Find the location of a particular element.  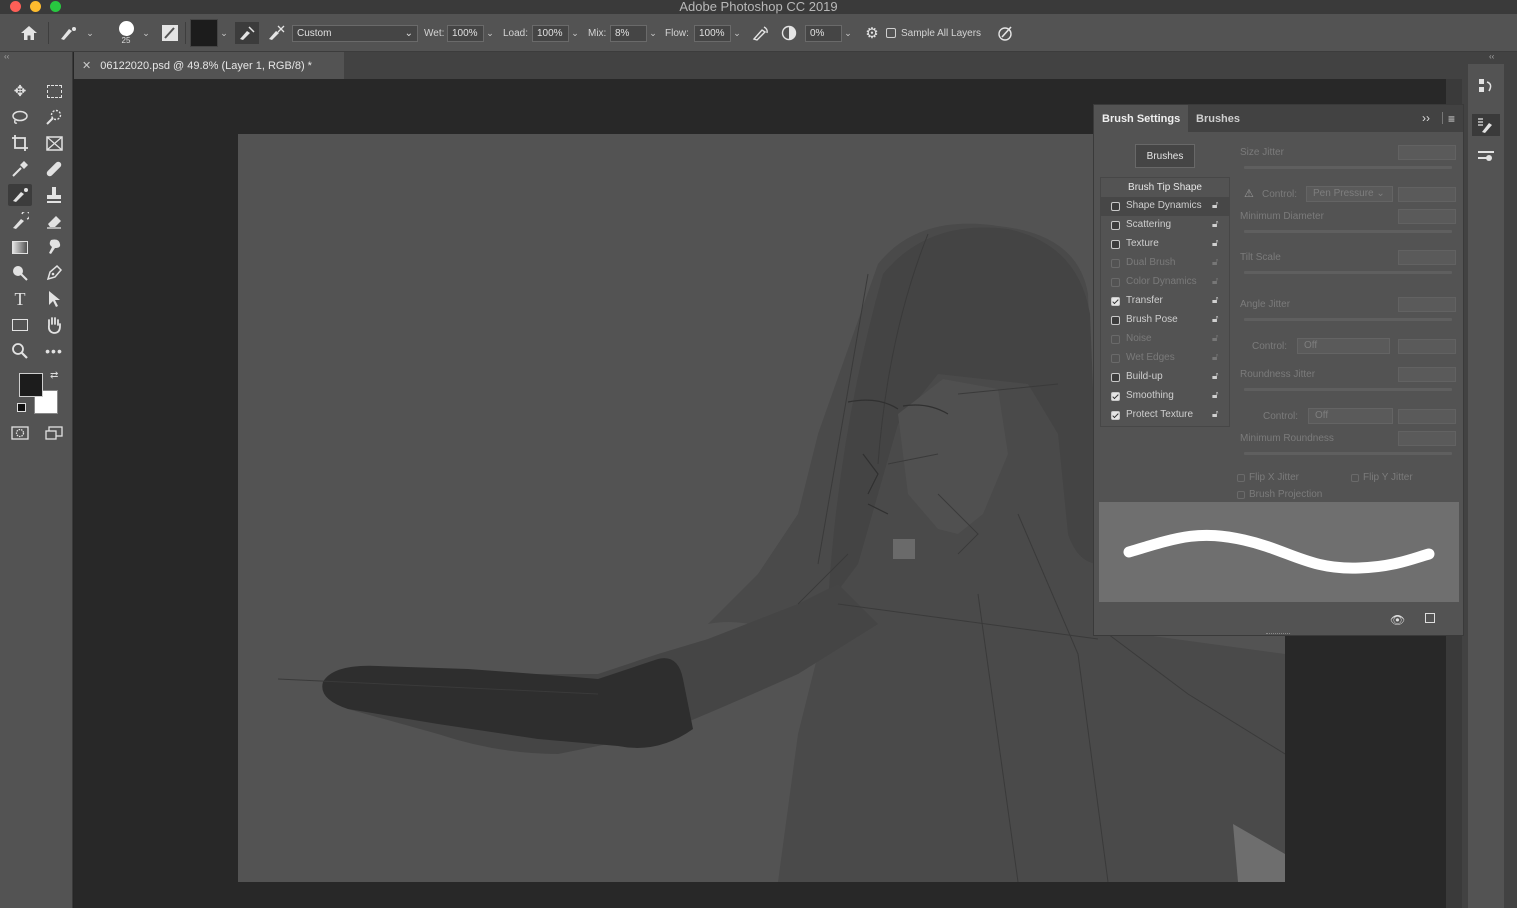

clone-stamp-tool-icon is located at coordinates (54, 195).